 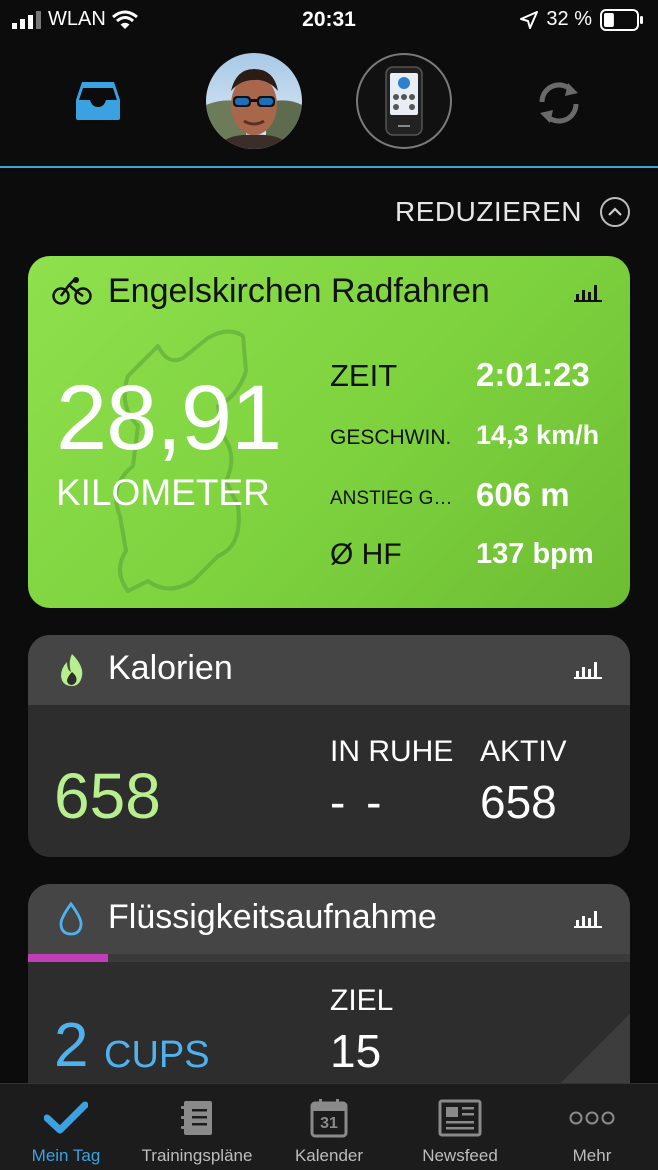 What do you see at coordinates (157, 1055) in the screenshot?
I see `hydration-unit: CUPS` at bounding box center [157, 1055].